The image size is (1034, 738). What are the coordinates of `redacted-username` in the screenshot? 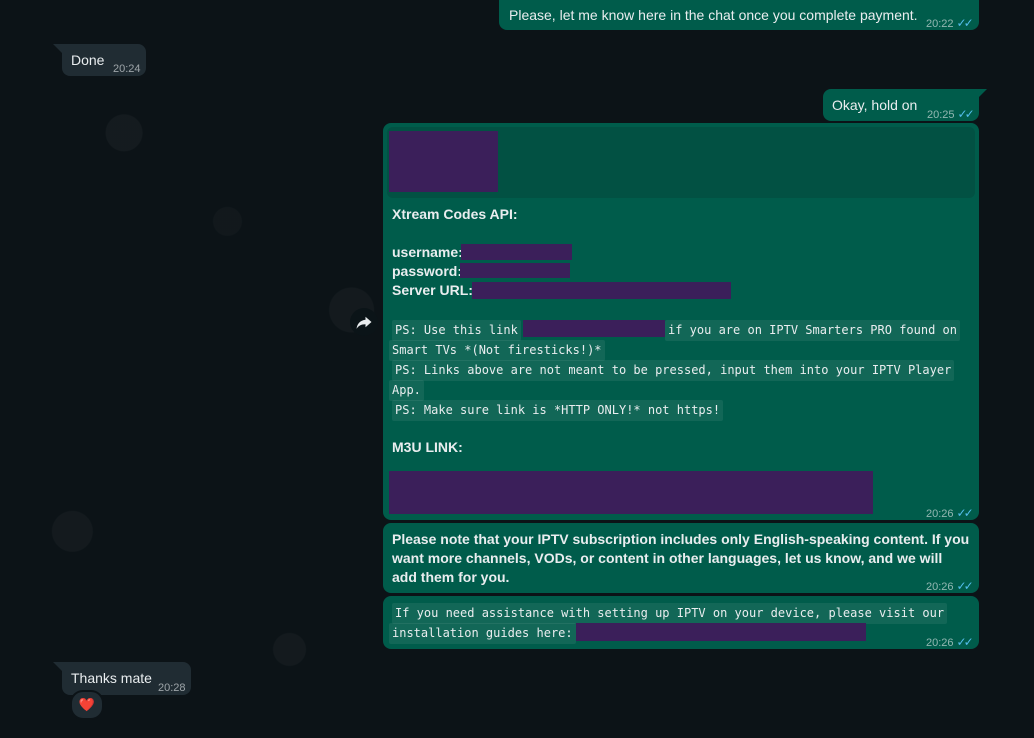 It's located at (516, 252).